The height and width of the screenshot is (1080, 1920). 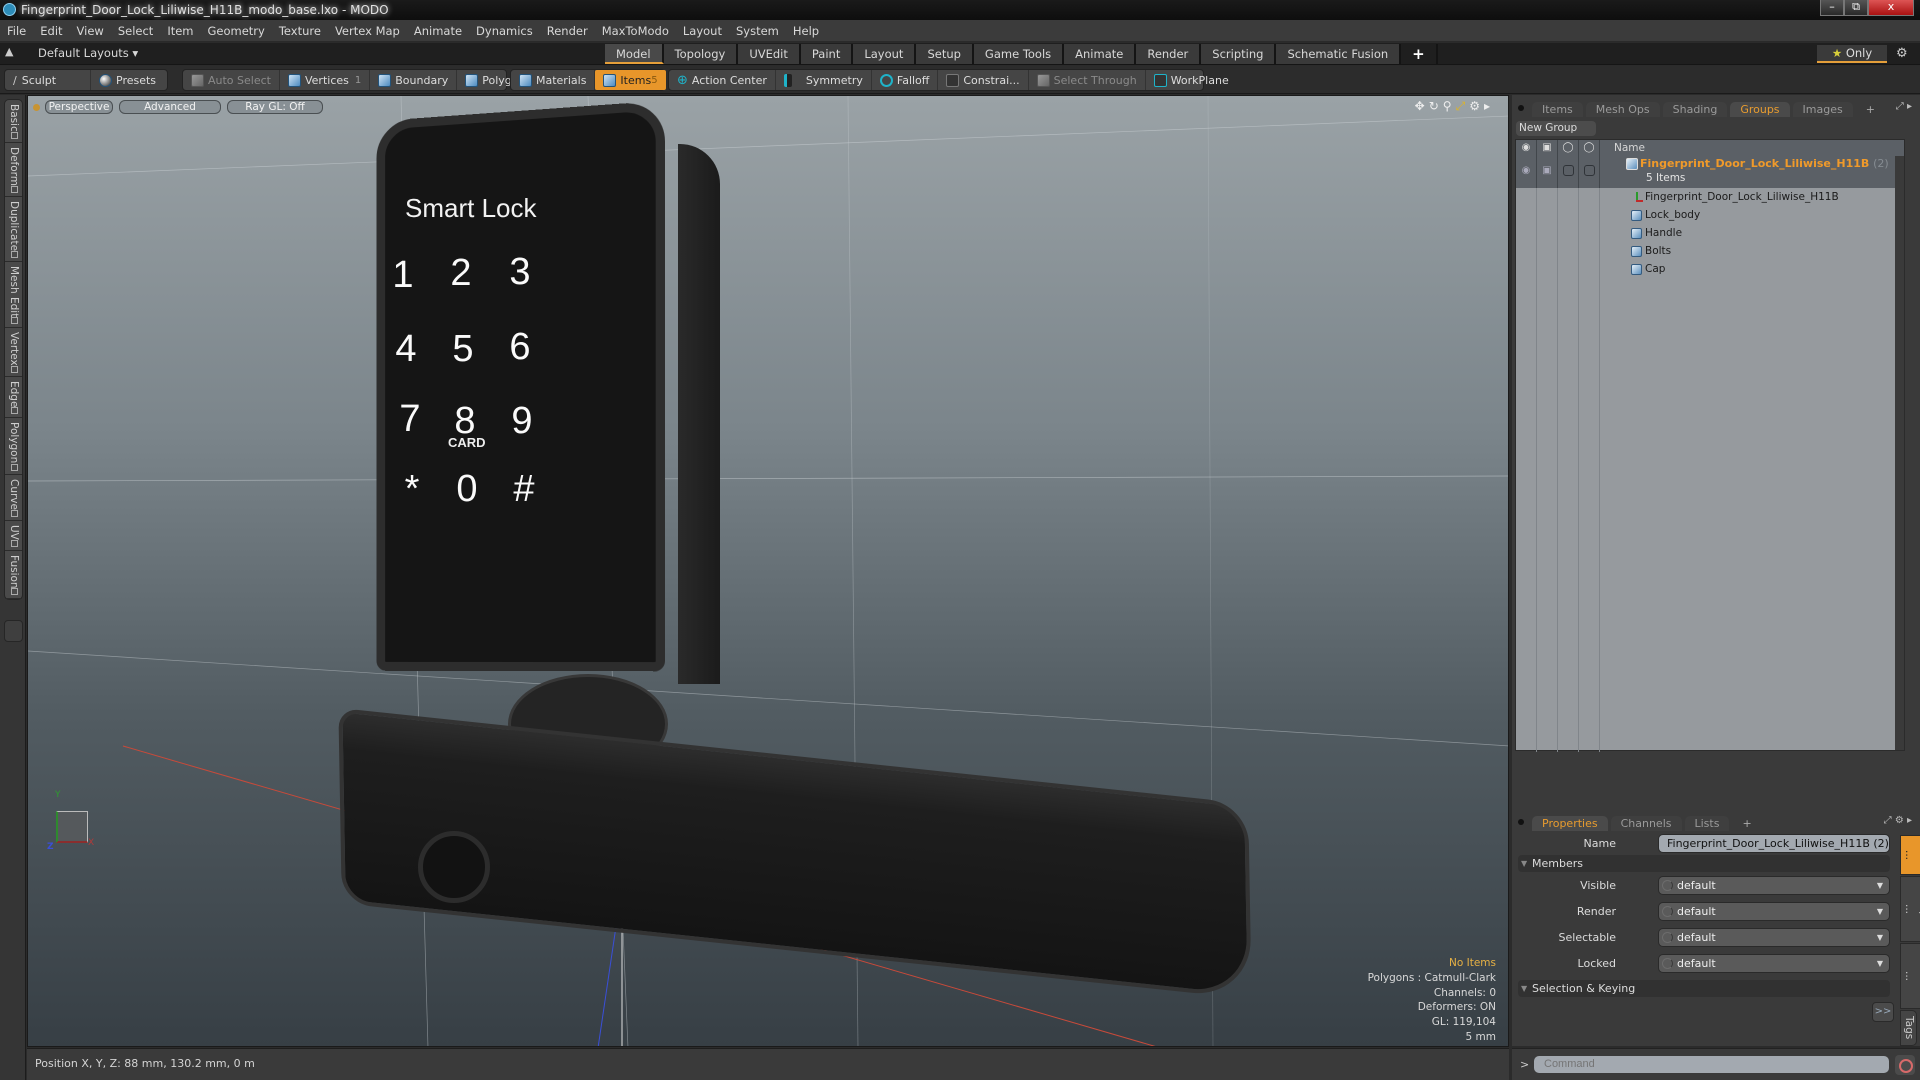 What do you see at coordinates (1461, 106) in the screenshot?
I see `maximize-viewport-icon: ⤢` at bounding box center [1461, 106].